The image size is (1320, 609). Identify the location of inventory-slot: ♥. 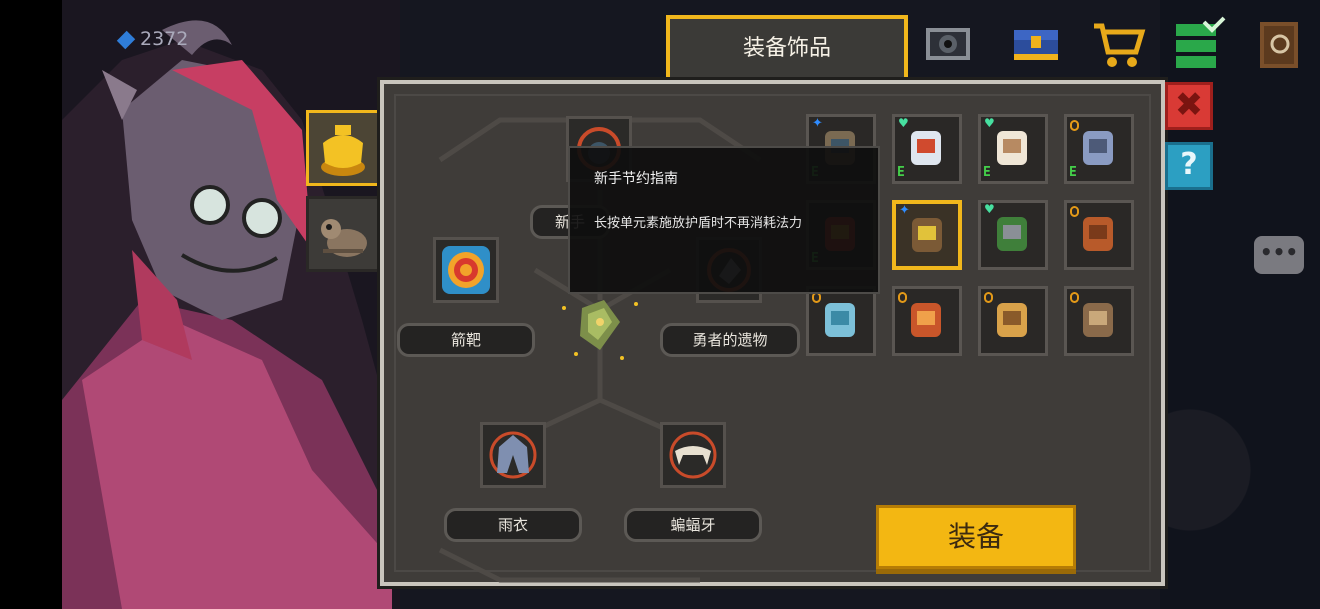
(1013, 235).